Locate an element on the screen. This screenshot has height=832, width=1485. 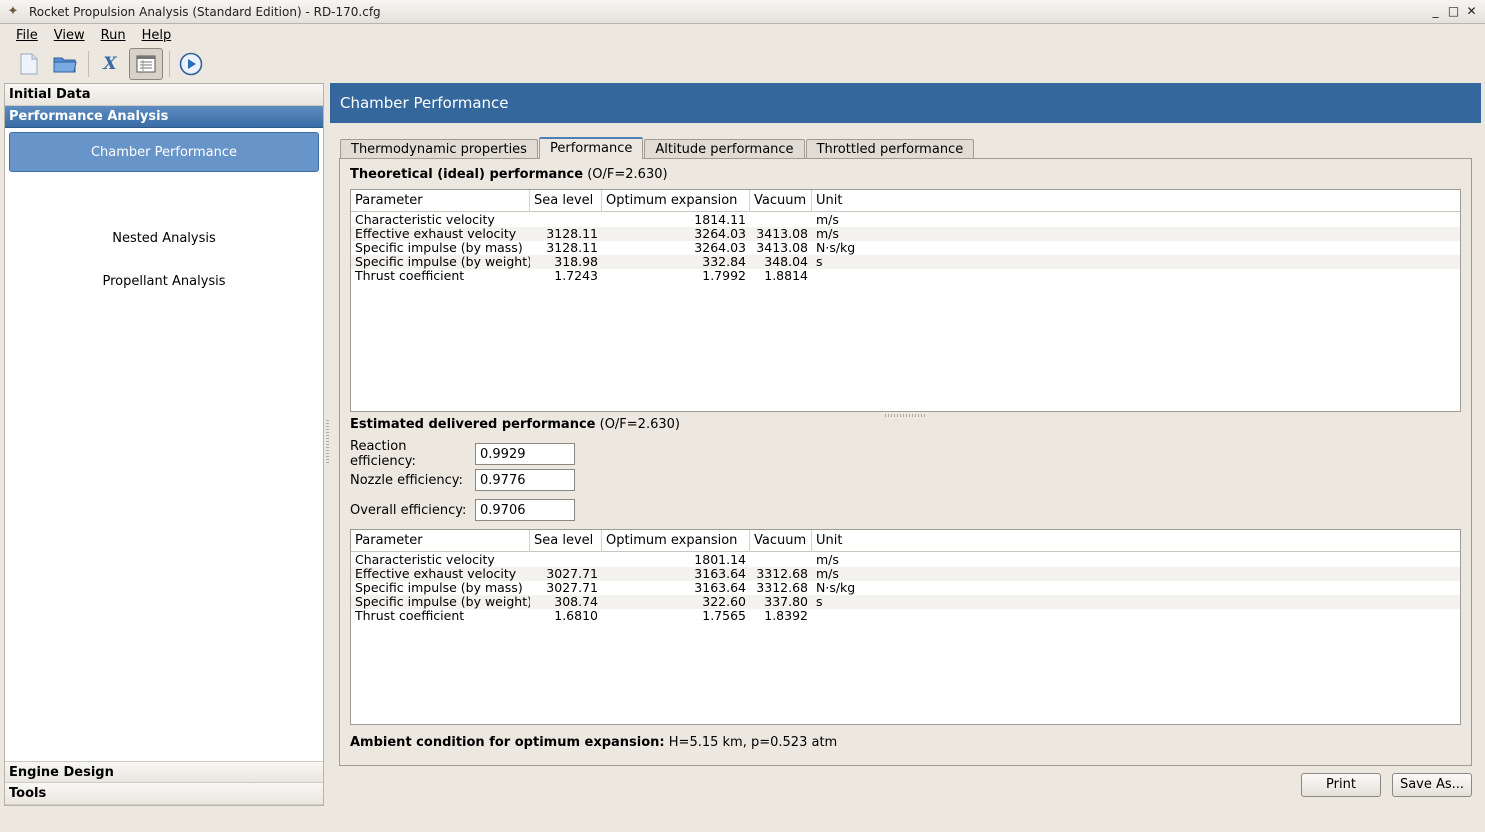
cell-sea-level: 1.7243 is located at coordinates (576, 276).